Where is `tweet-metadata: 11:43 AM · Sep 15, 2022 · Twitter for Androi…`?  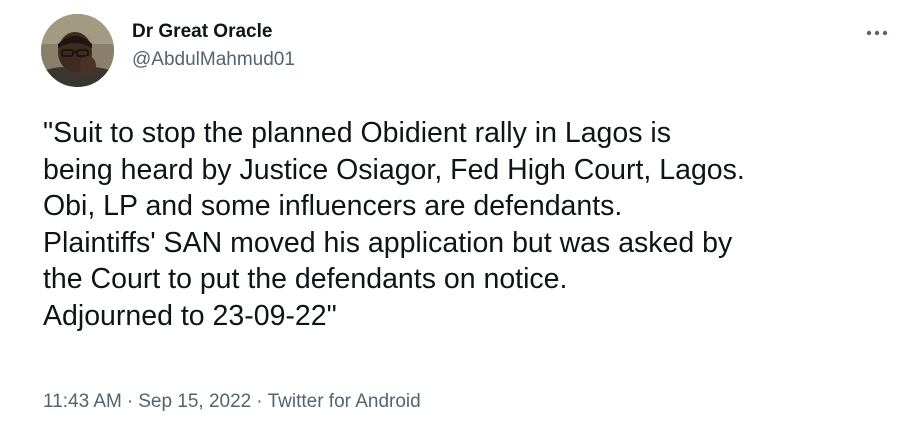 tweet-metadata: 11:43 AM · Sep 15, 2022 · Twitter for Androi… is located at coordinates (232, 402).